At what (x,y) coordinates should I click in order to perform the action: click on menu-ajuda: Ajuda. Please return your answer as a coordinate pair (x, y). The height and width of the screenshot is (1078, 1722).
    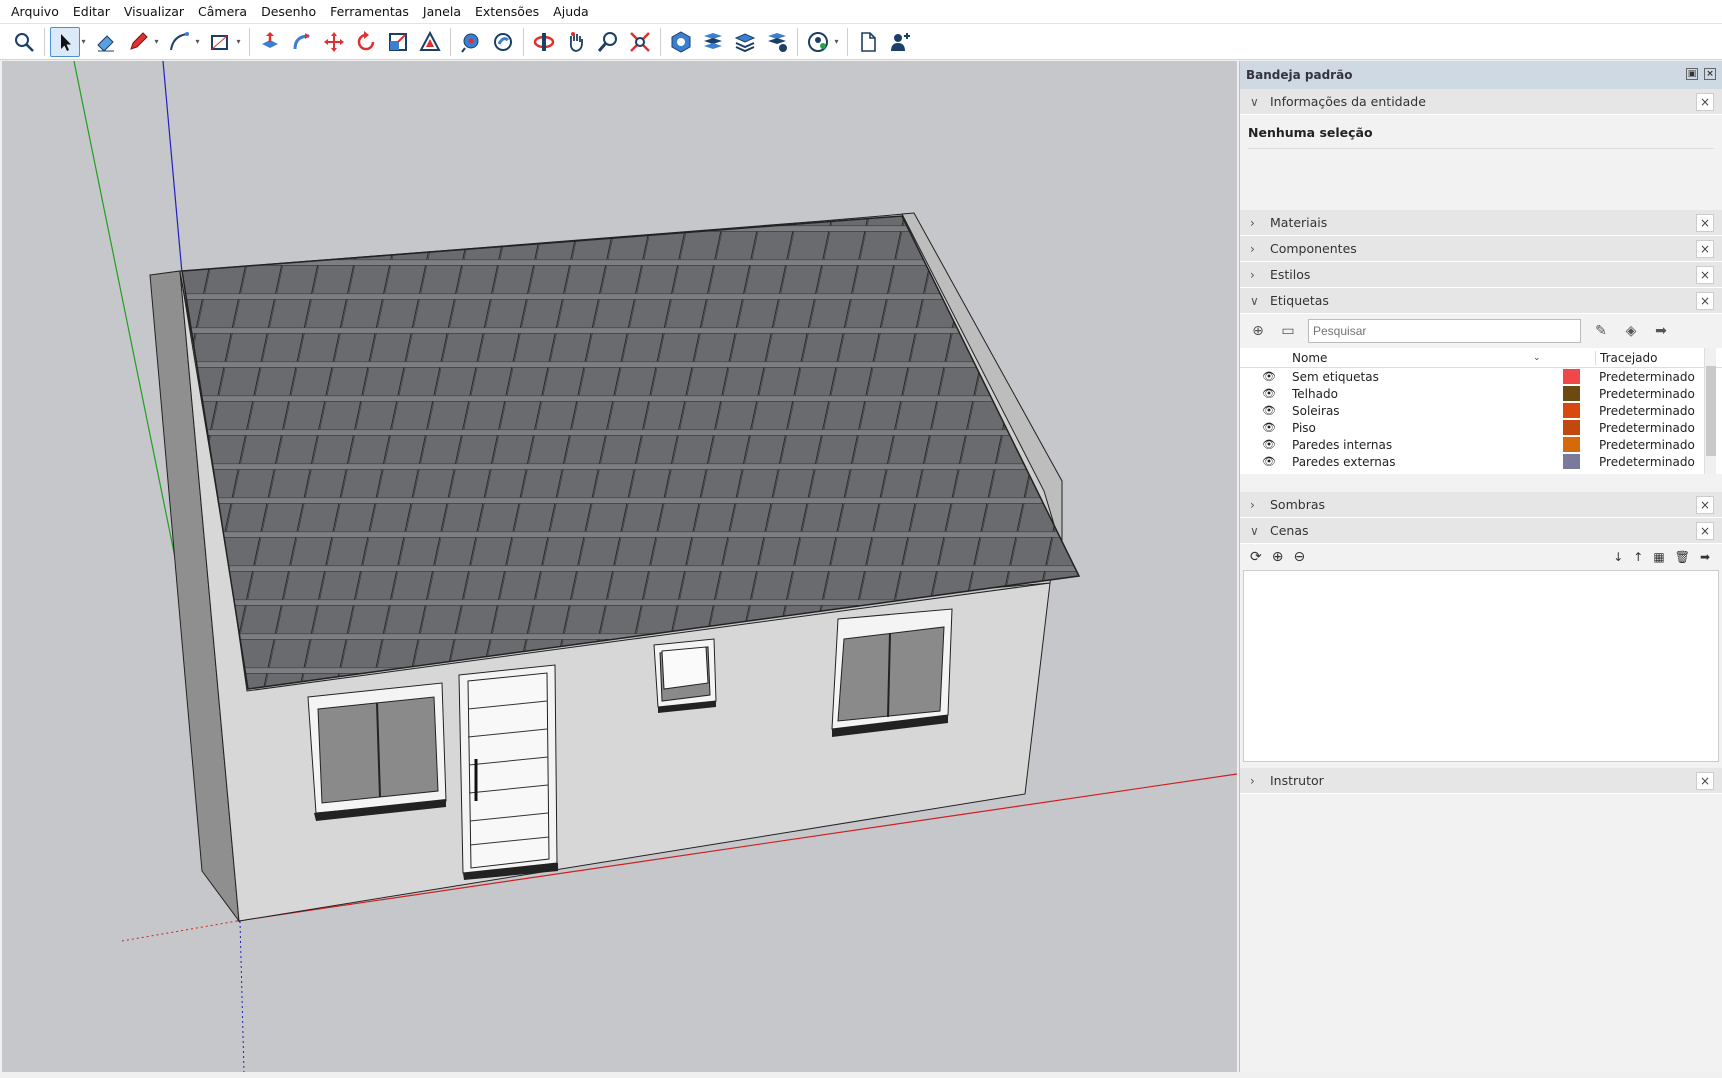
    Looking at the image, I should click on (571, 12).